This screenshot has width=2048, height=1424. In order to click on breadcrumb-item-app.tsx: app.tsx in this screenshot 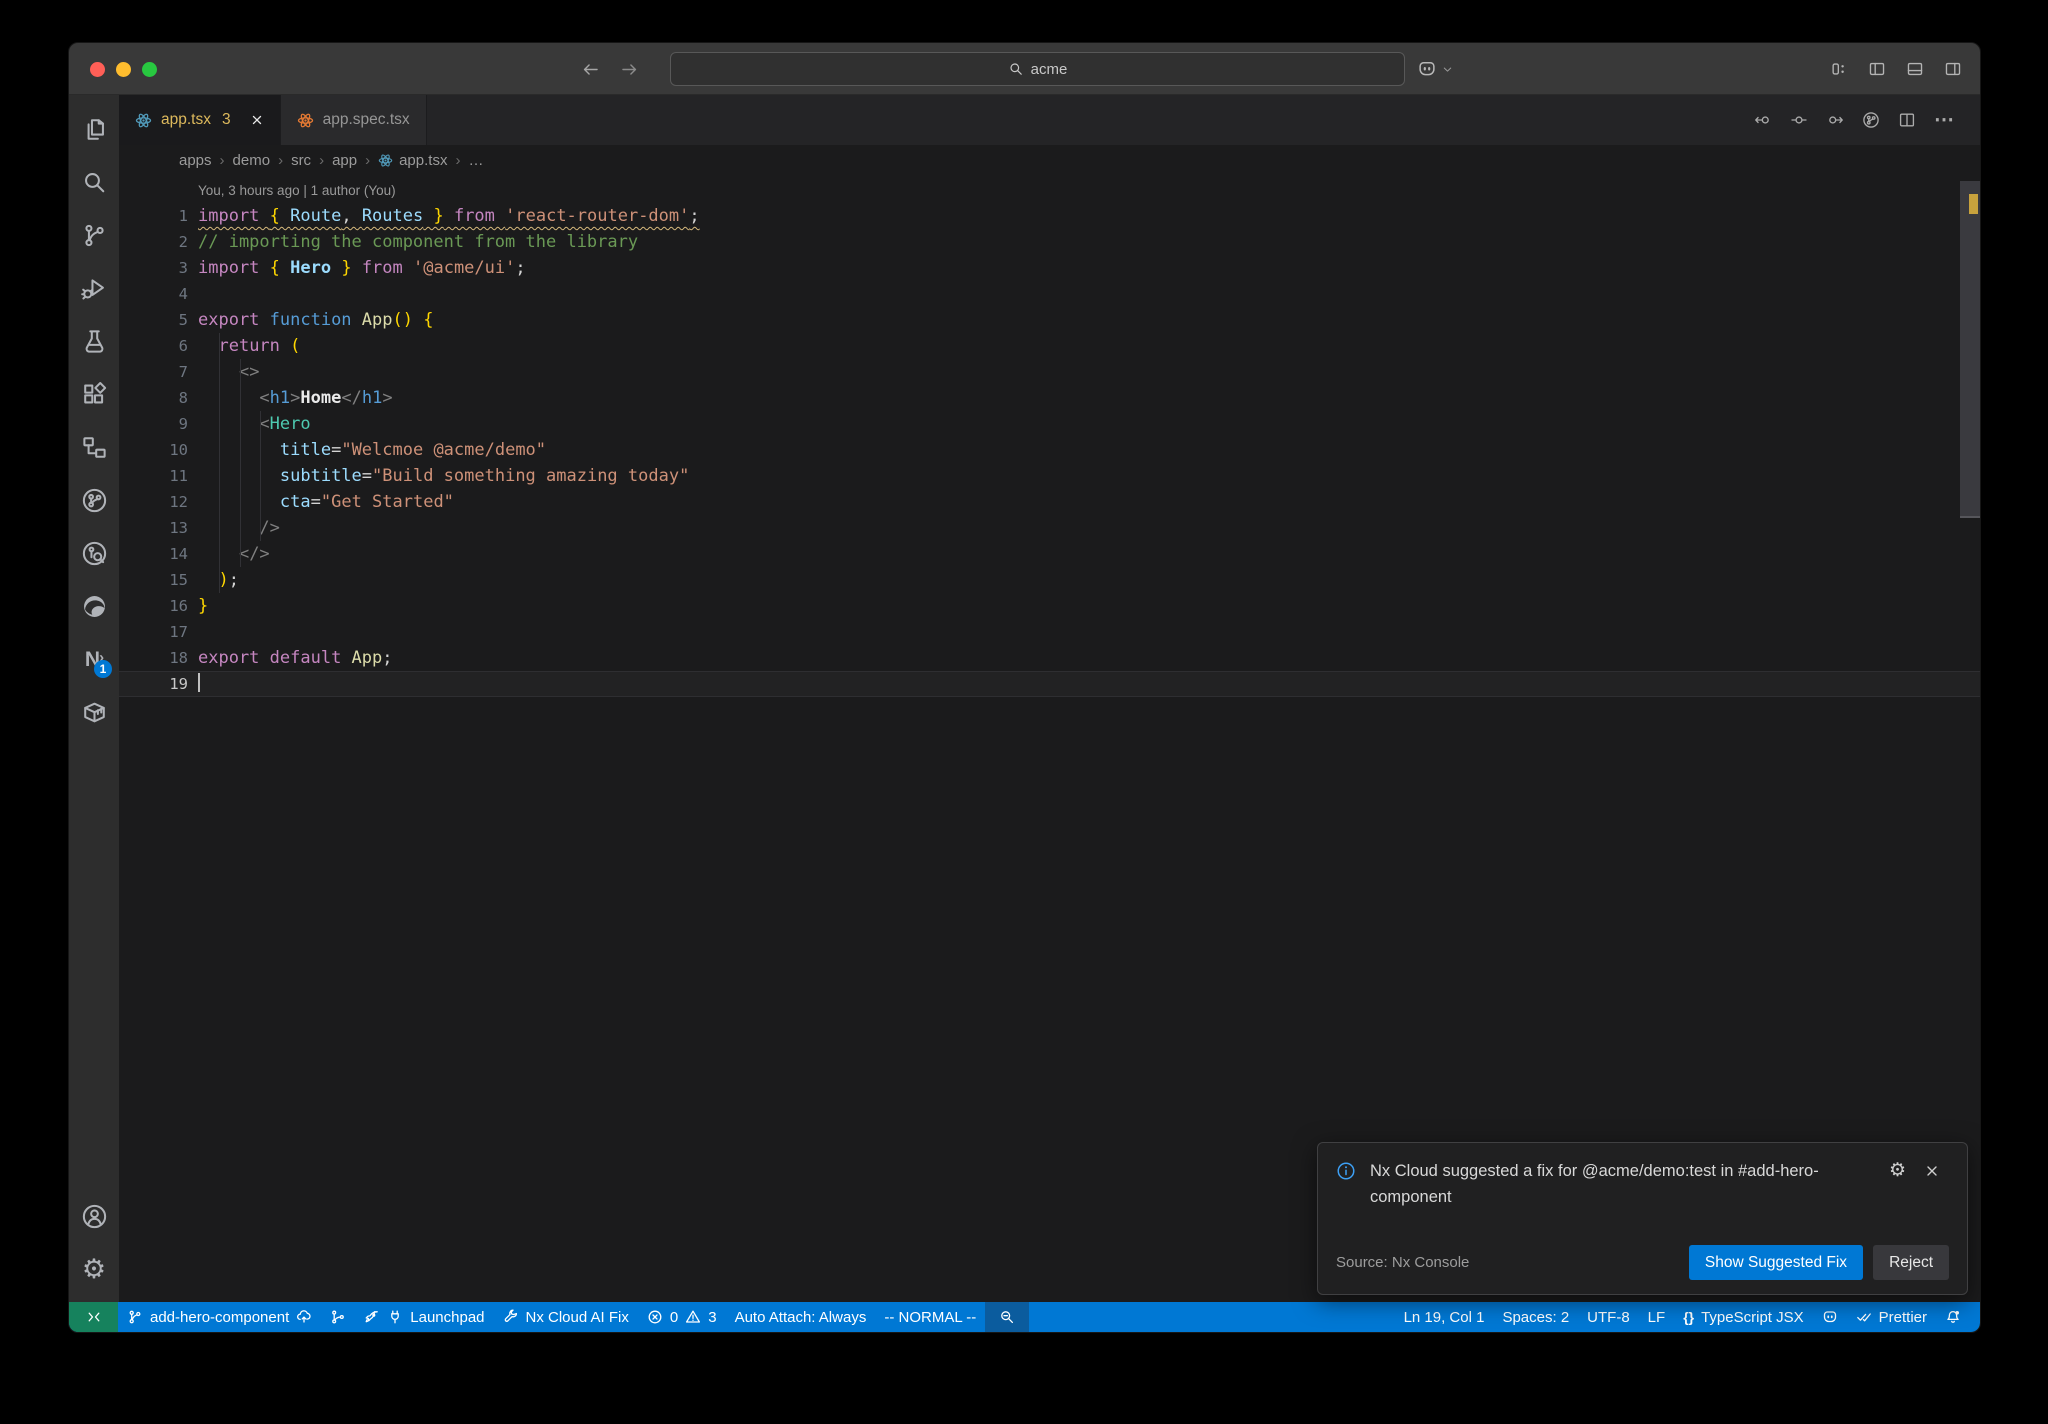, I will do `click(412, 160)`.